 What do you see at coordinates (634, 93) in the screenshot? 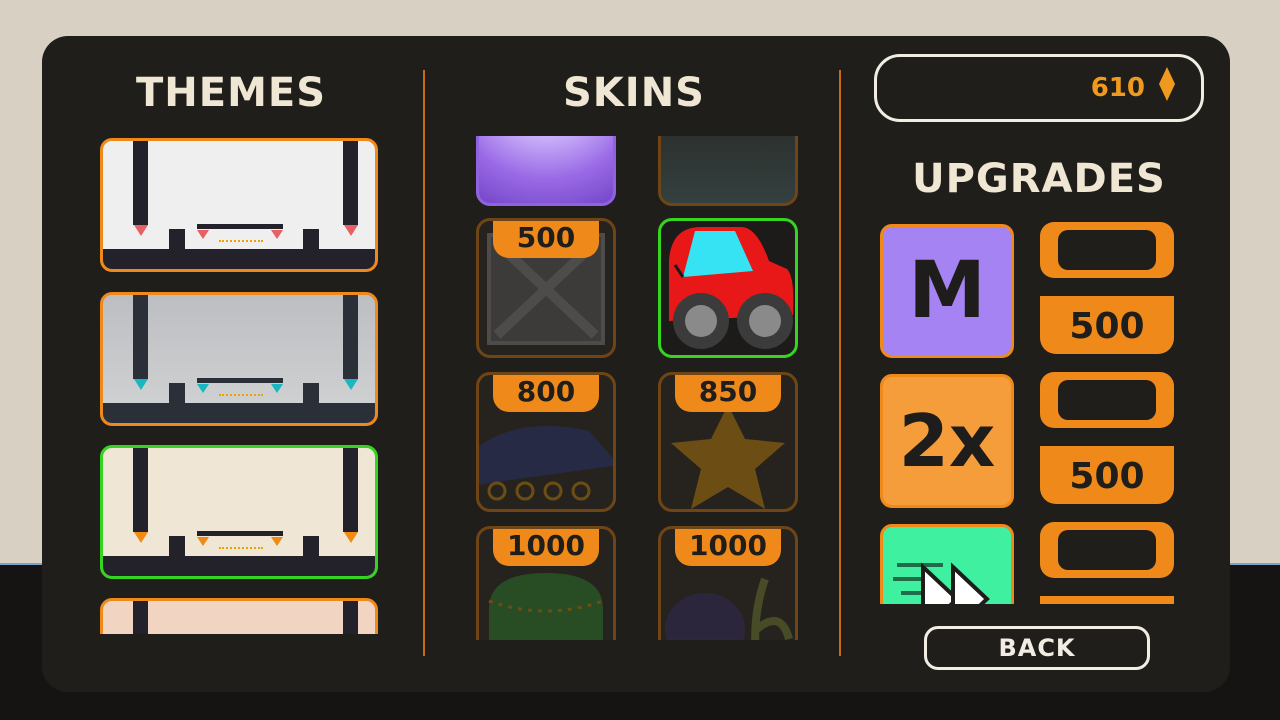
I see `skins-header: SKINS` at bounding box center [634, 93].